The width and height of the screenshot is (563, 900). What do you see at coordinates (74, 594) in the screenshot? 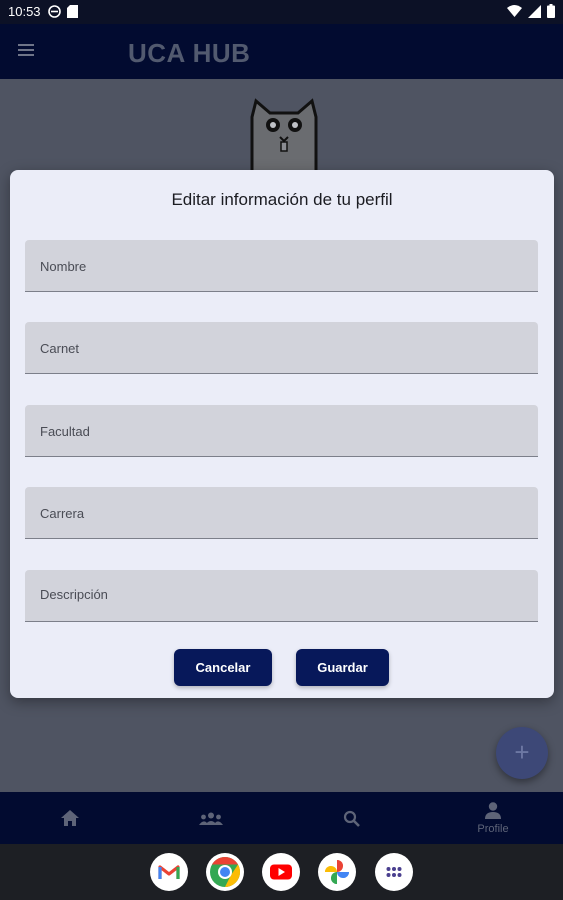
I see `descripcion-label: Descripción` at bounding box center [74, 594].